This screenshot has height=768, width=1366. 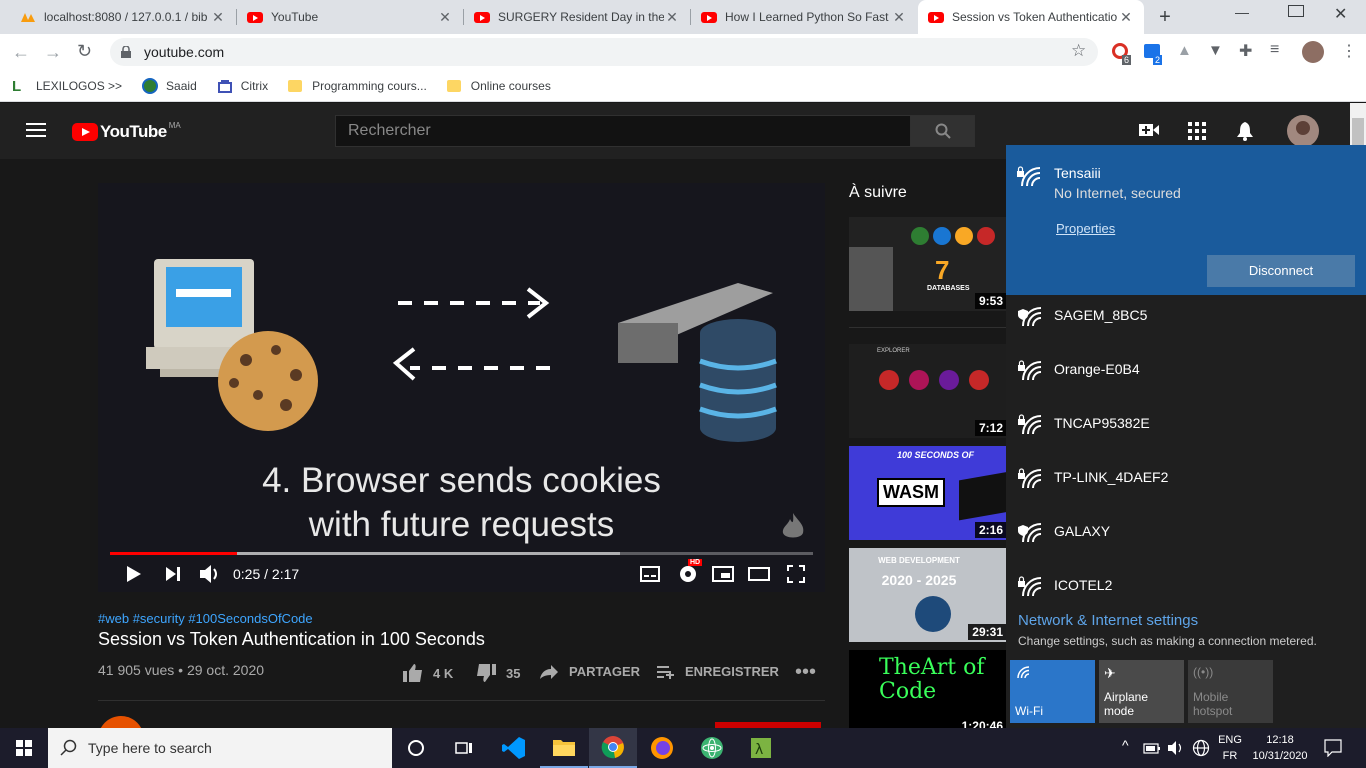 What do you see at coordinates (723, 574) in the screenshot?
I see `miniplayer-icon` at bounding box center [723, 574].